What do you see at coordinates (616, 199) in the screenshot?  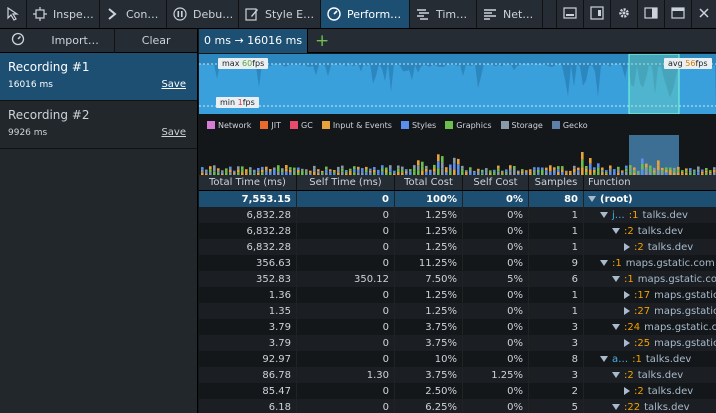 I see `function-resource: (root)` at bounding box center [616, 199].